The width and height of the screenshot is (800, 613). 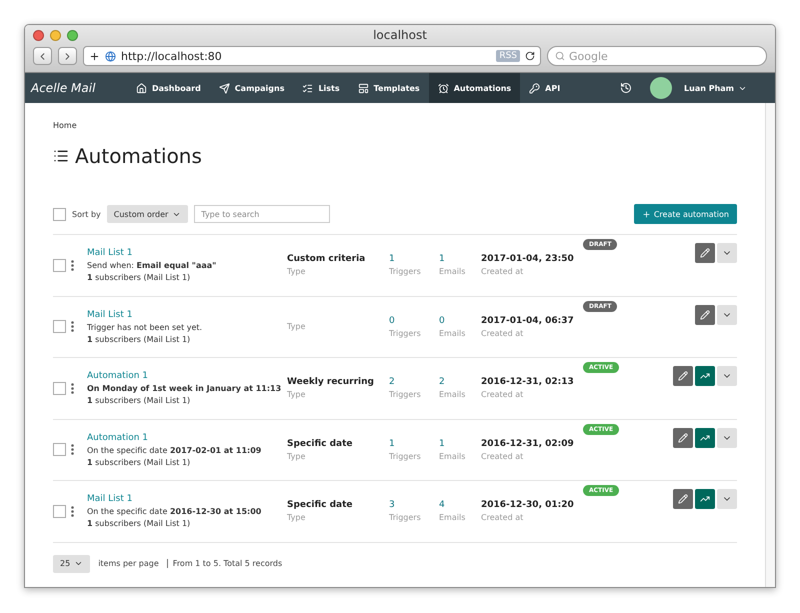 What do you see at coordinates (331, 382) in the screenshot?
I see `type-value: Weekly recurring` at bounding box center [331, 382].